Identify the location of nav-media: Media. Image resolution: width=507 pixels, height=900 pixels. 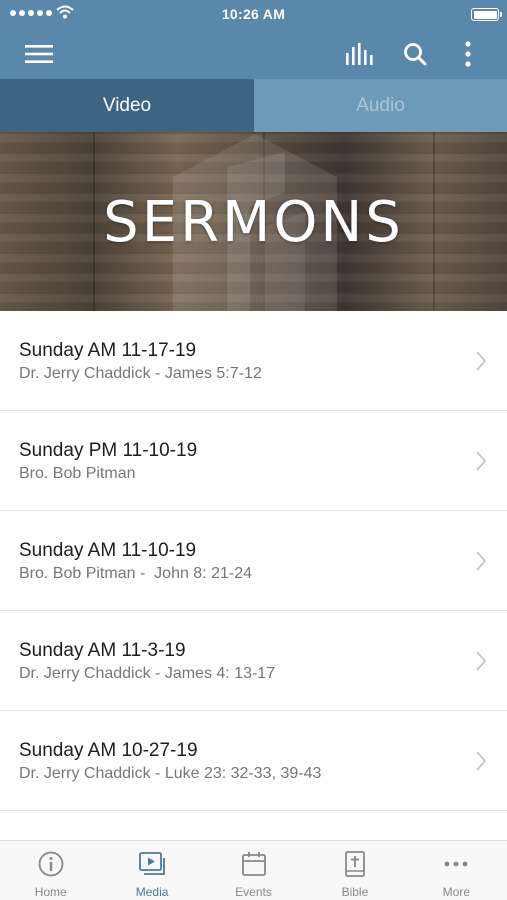
(151, 870).